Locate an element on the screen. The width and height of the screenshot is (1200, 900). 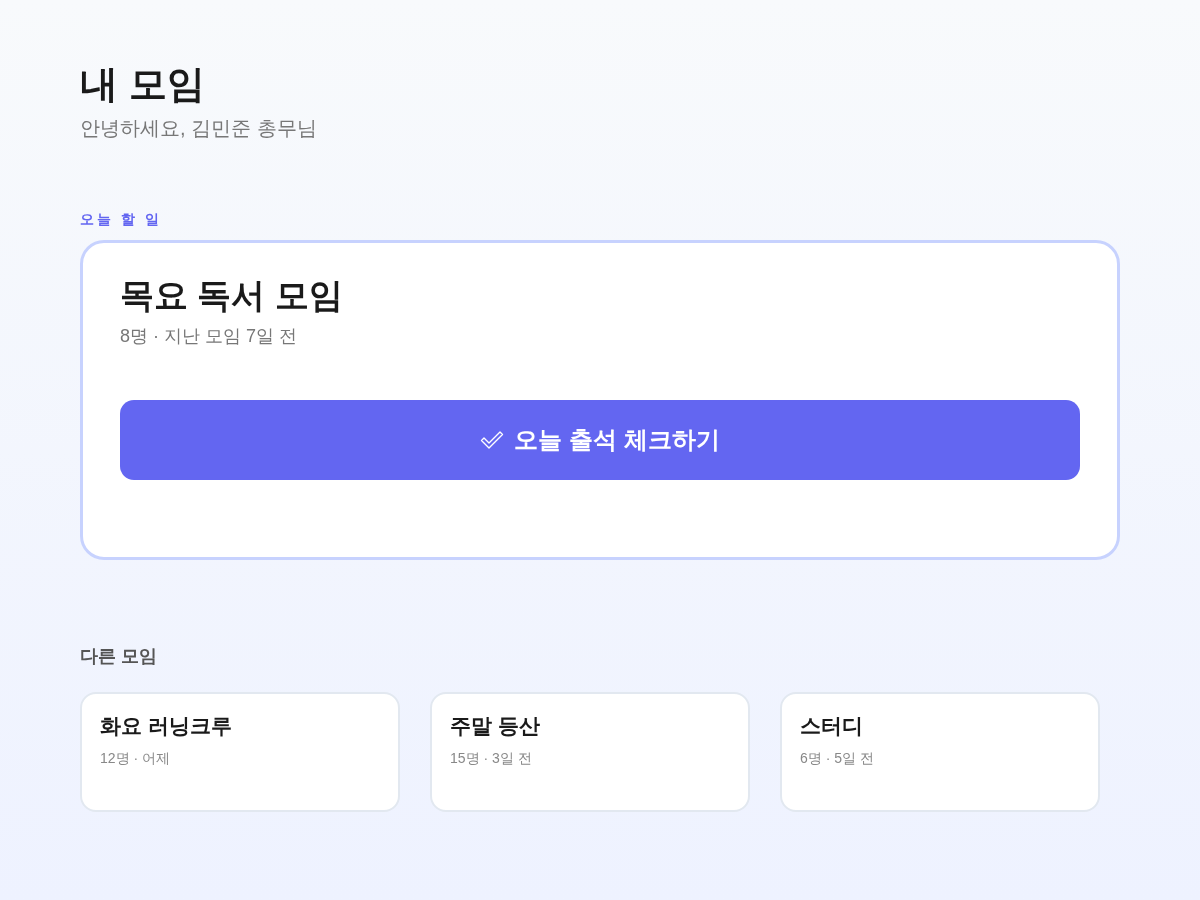
attendance-button: 오늘 출석 체크하기 is located at coordinates (600, 440).